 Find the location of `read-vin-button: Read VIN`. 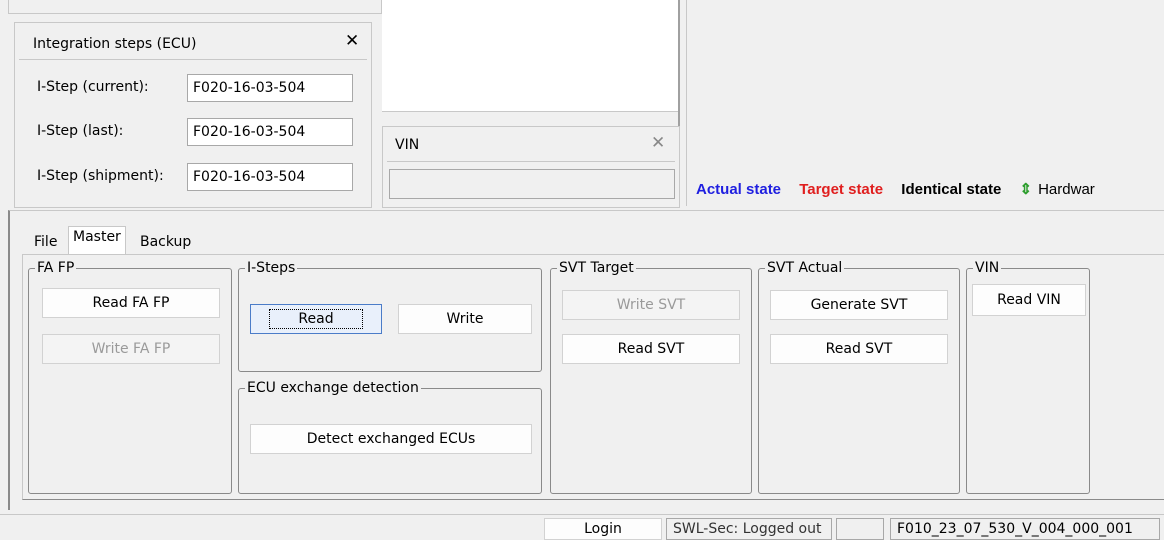

read-vin-button: Read VIN is located at coordinates (1029, 300).